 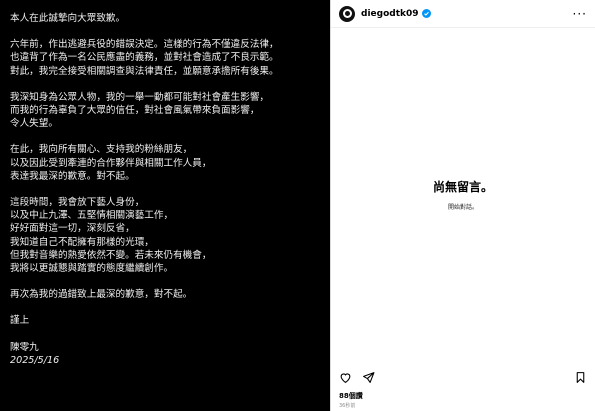 What do you see at coordinates (390, 14) in the screenshot?
I see `username: diegodtk09` at bounding box center [390, 14].